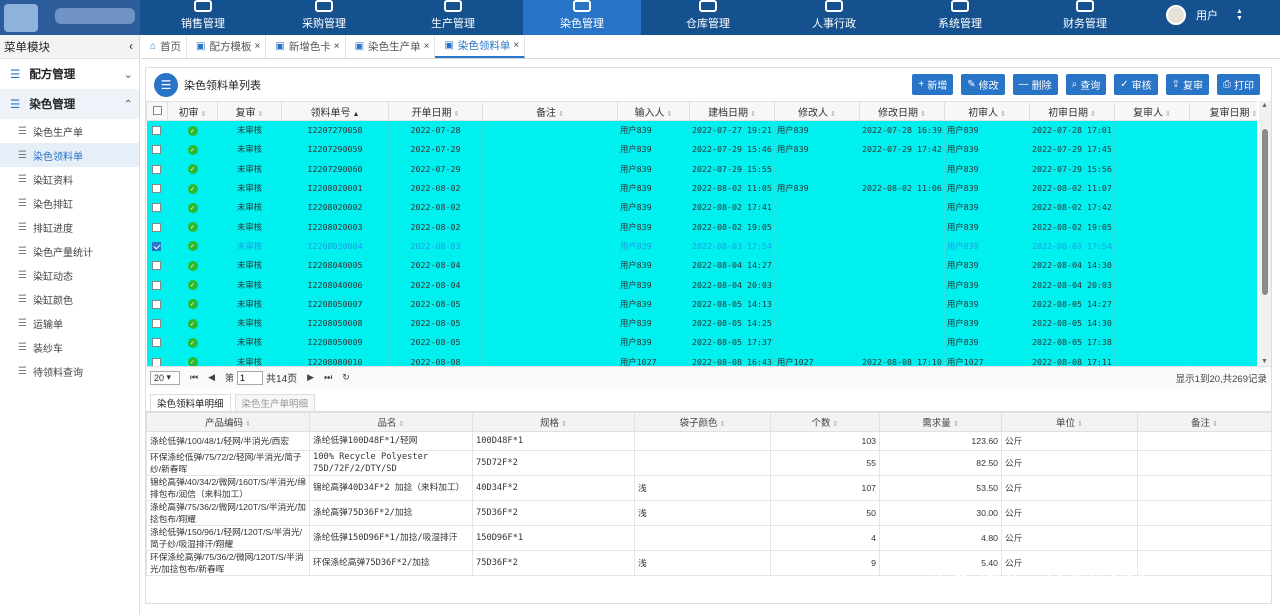 The width and height of the screenshot is (1280, 614). I want to click on sidebar-item: ☰ 染色生产单, so click(69, 131).